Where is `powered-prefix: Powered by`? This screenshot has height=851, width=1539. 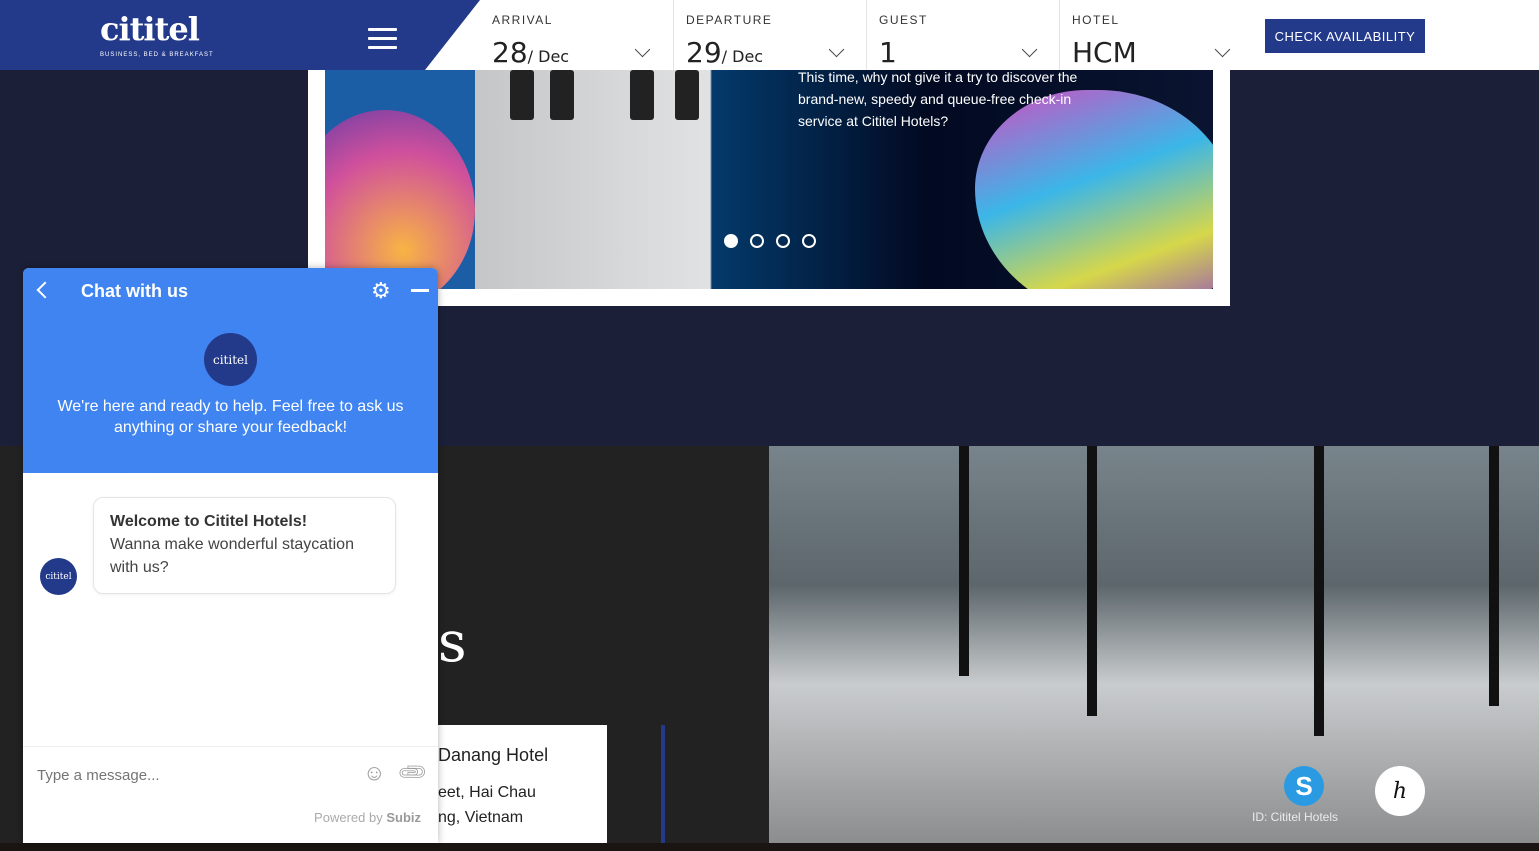
powered-prefix: Powered by is located at coordinates (348, 817).